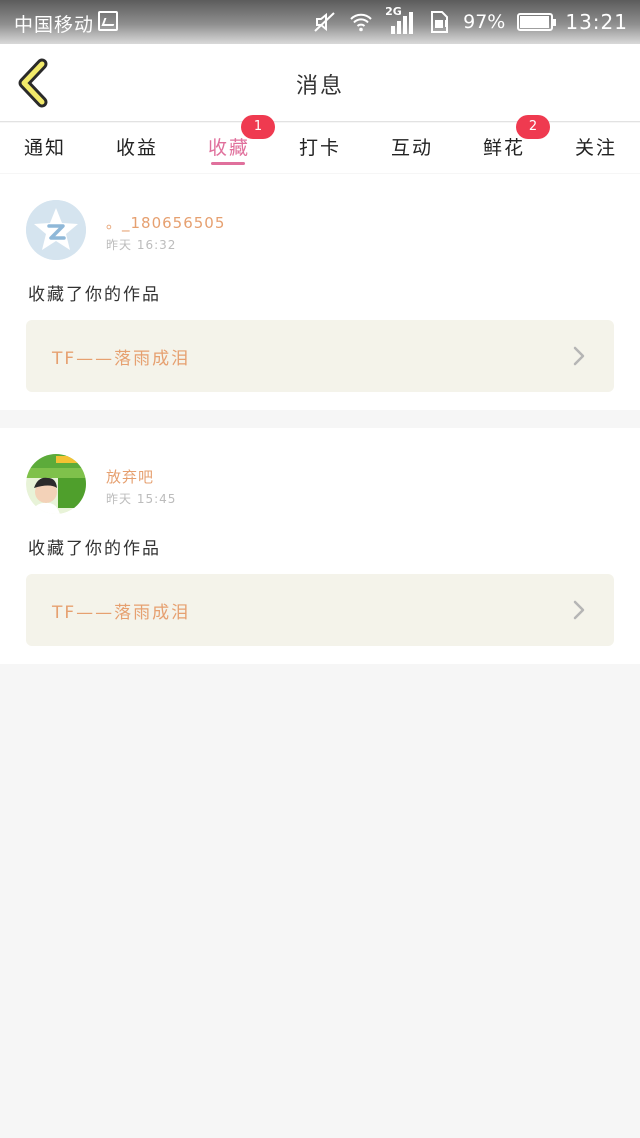 The width and height of the screenshot is (640, 1138). I want to click on tab-label: 收益, so click(136, 148).